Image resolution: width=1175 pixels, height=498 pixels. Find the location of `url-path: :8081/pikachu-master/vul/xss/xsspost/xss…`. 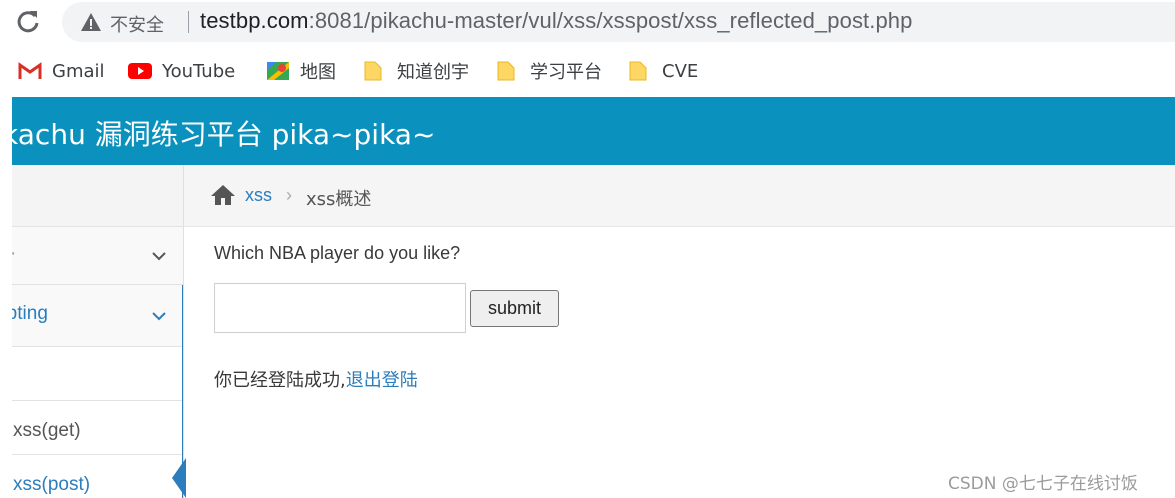

url-path: :8081/pikachu-master/vul/xss/xsspost/xss… is located at coordinates (610, 20).